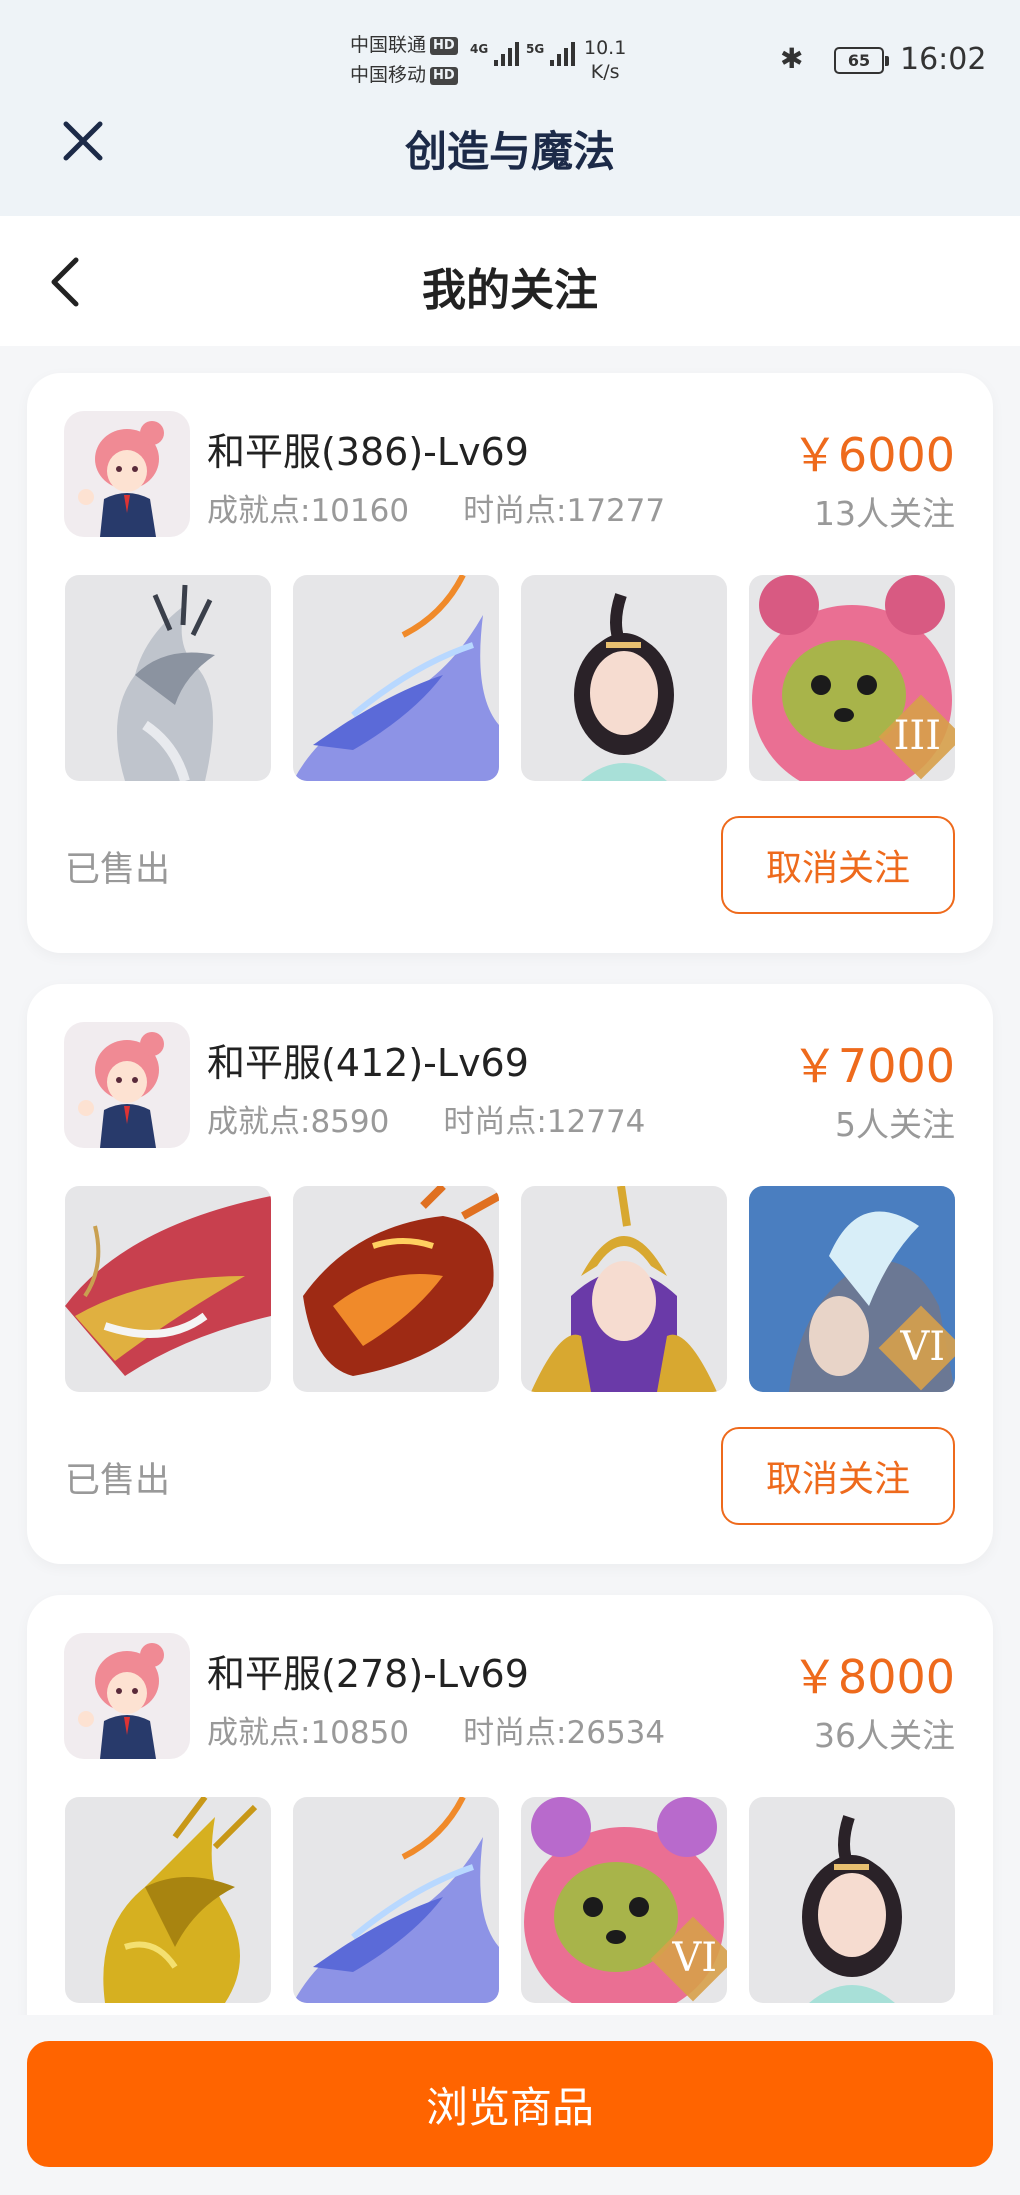  I want to click on speed-value: 10.1, so click(605, 48).